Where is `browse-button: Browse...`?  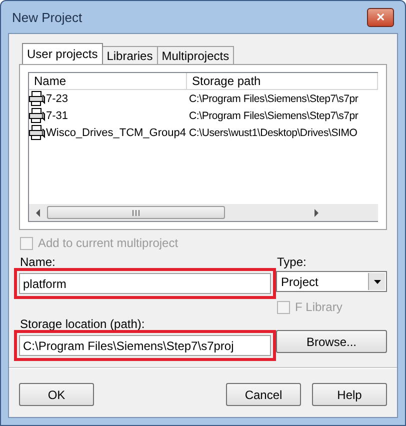
browse-button: Browse... is located at coordinates (331, 341).